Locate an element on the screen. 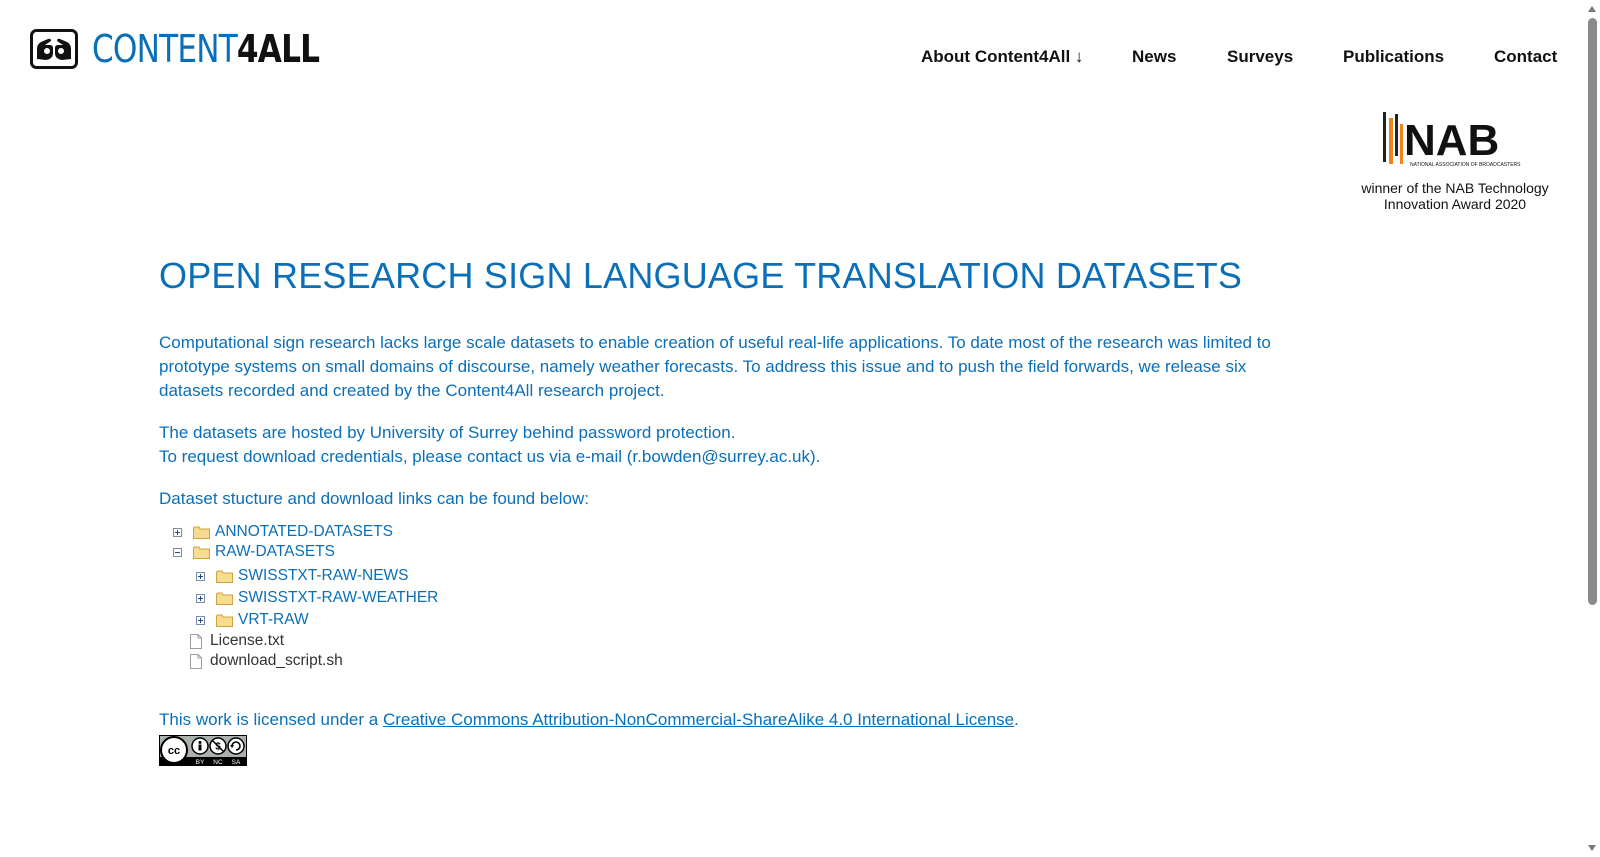  scroll-down-arrow-icon is located at coordinates (1592, 848).